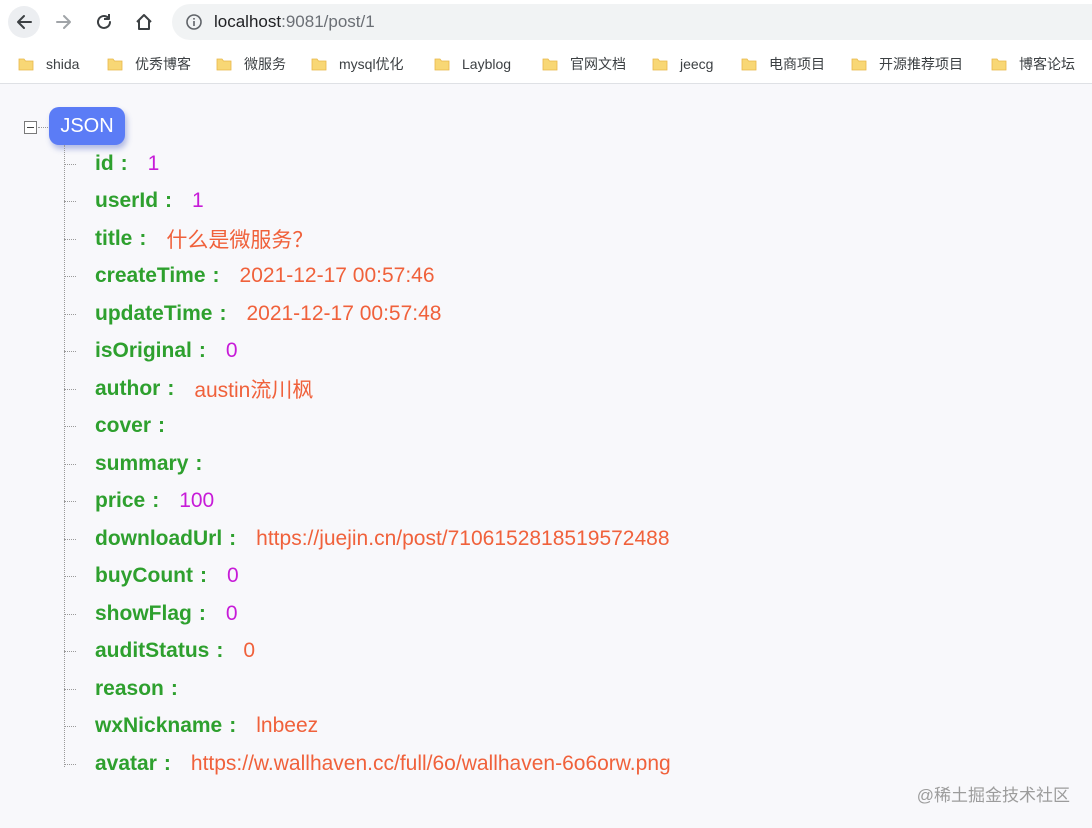 The height and width of the screenshot is (828, 1092). What do you see at coordinates (154, 313) in the screenshot?
I see `json-key: updateTime` at bounding box center [154, 313].